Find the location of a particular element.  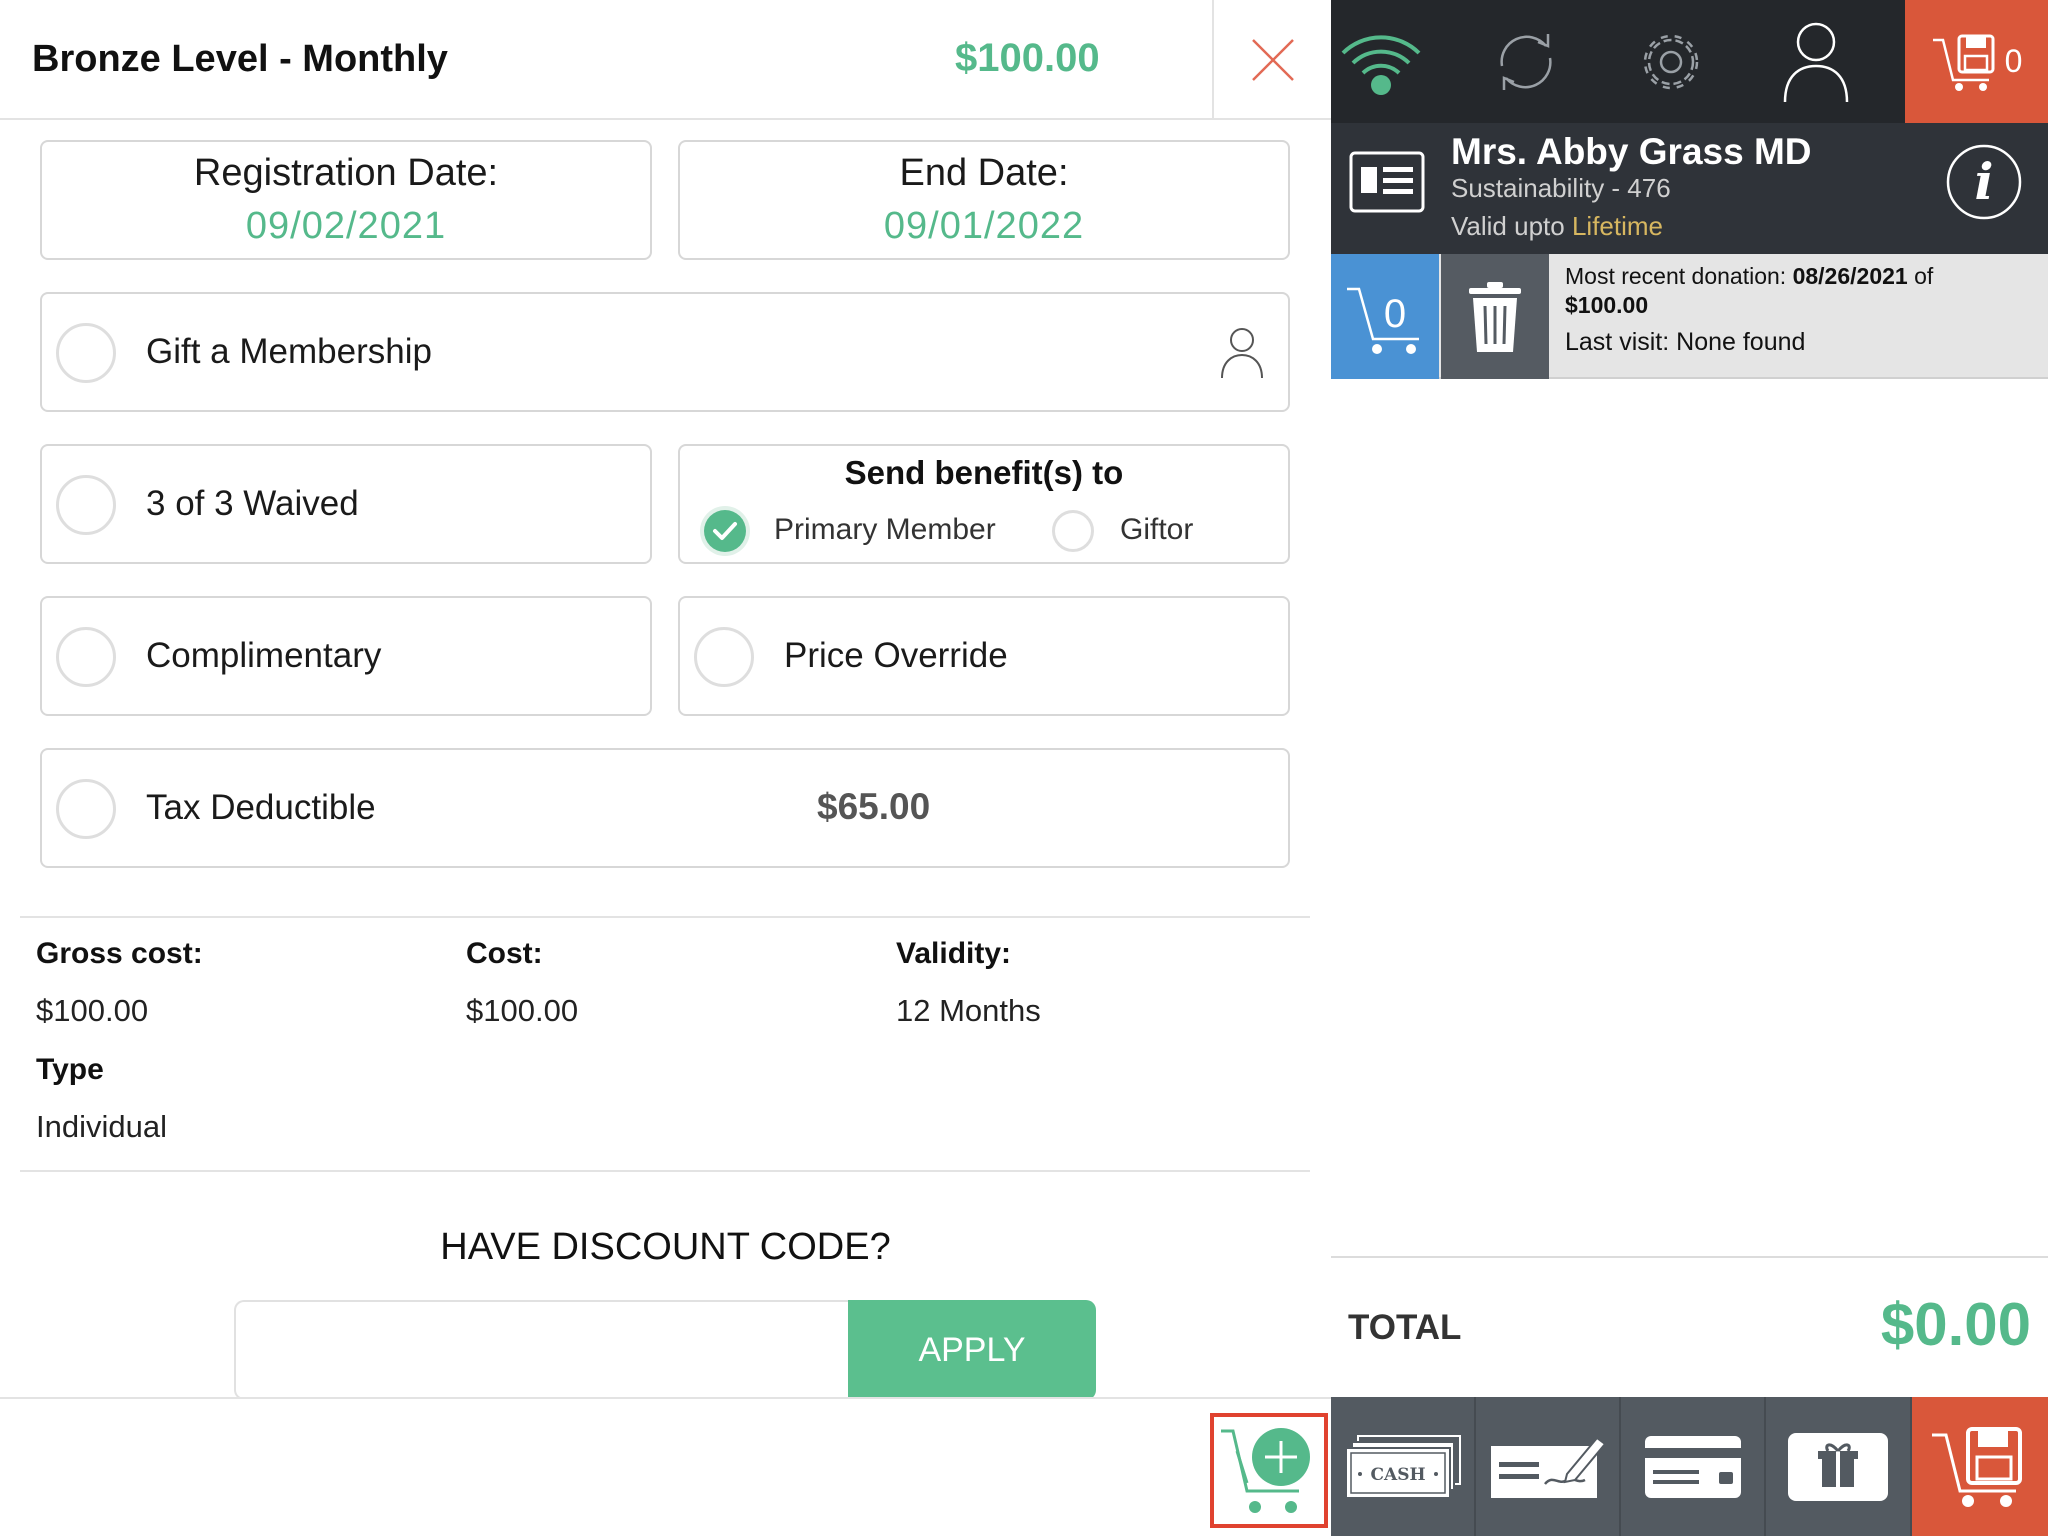

member-name: Mrs. Abby Grass MD is located at coordinates (1631, 151).